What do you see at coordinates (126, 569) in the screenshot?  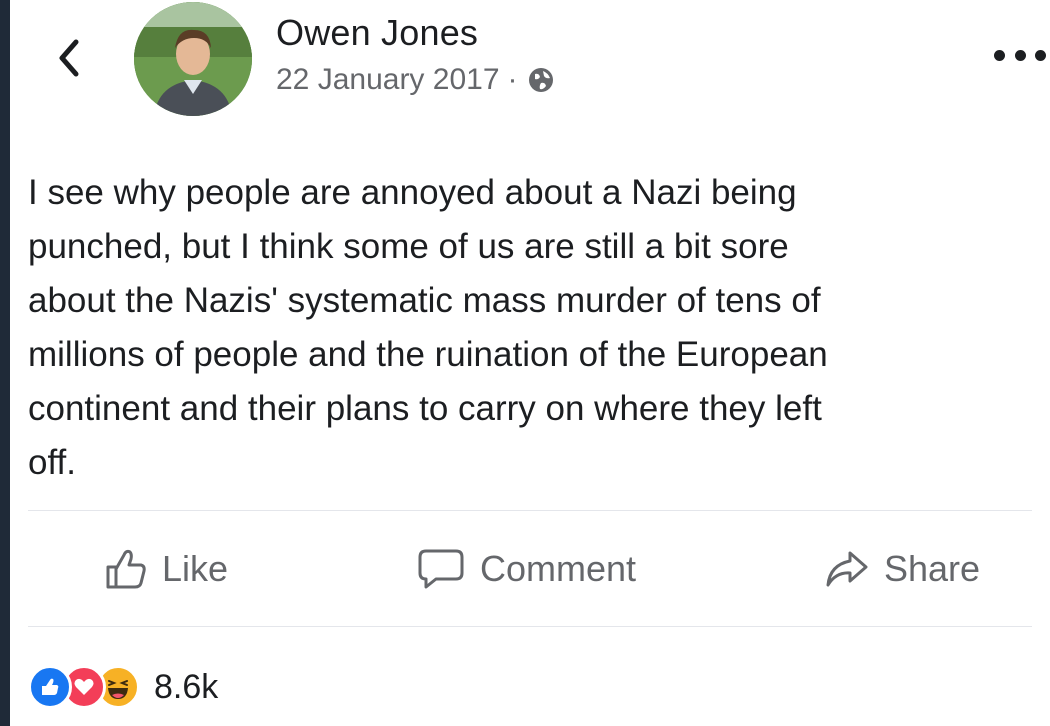 I see `thumbs-up-icon` at bounding box center [126, 569].